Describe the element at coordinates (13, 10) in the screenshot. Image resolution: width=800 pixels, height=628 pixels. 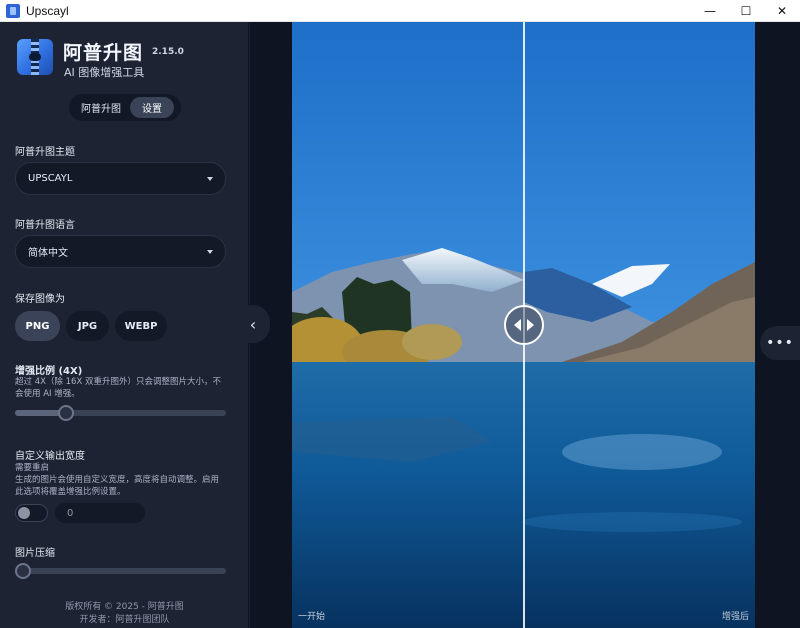
I see `app-icon` at that location.